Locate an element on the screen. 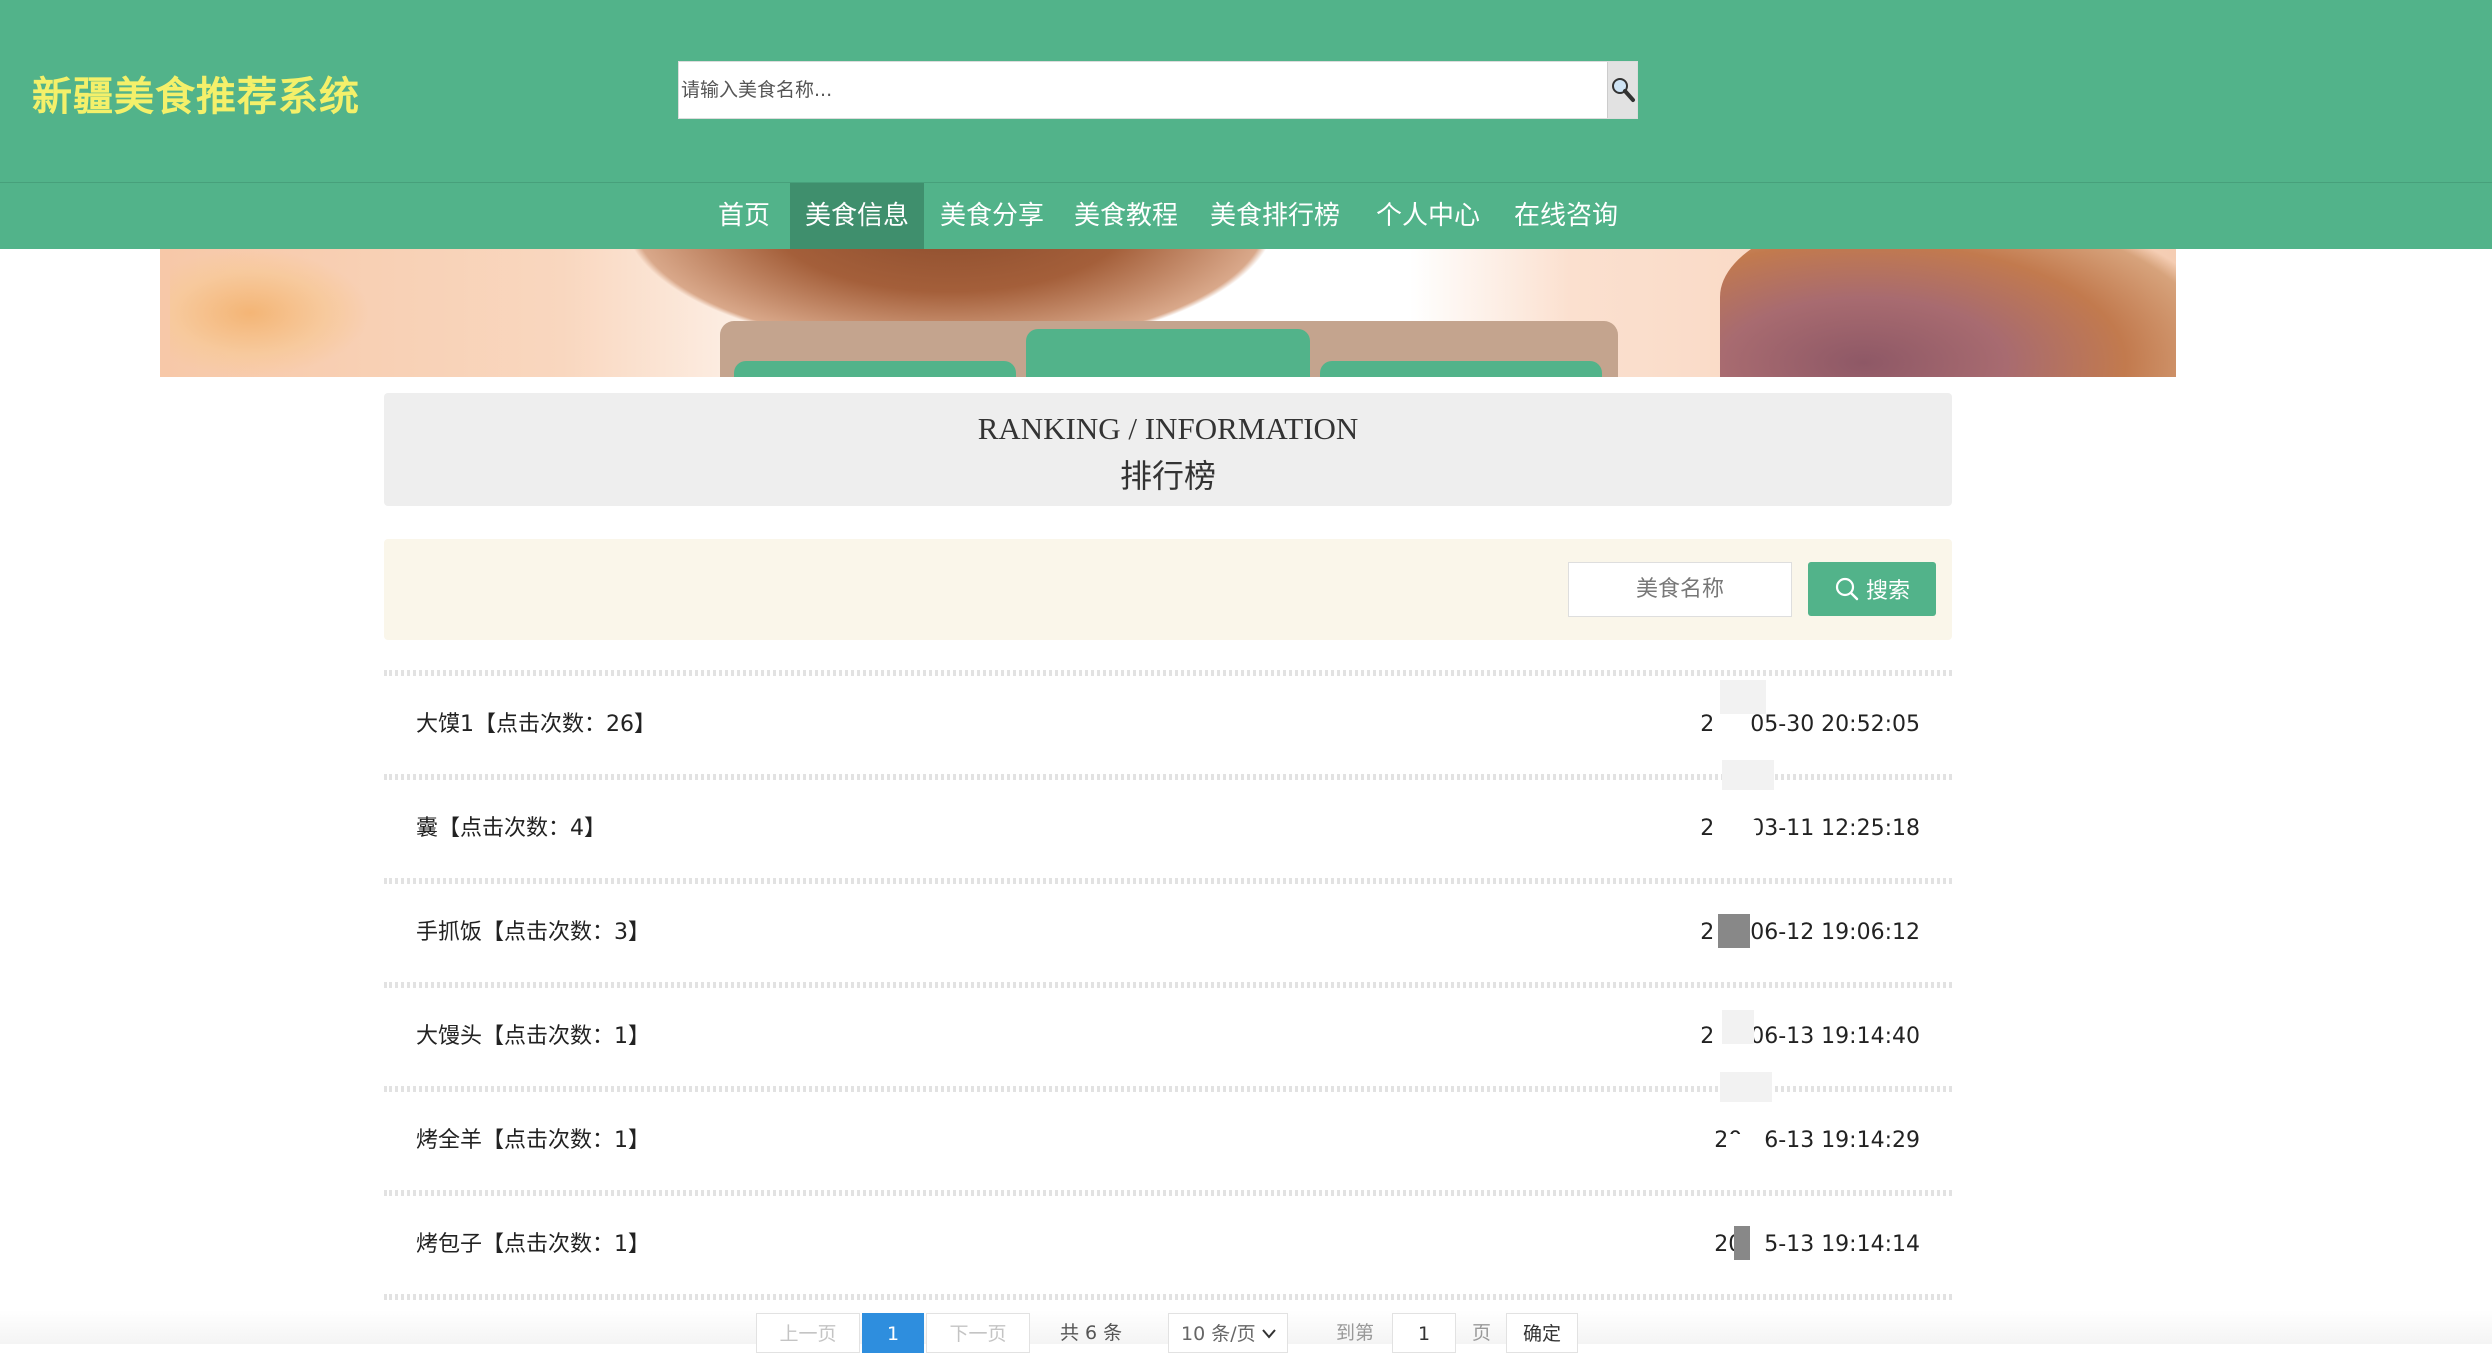  prev-page-button: 上一页 is located at coordinates (808, 1333).